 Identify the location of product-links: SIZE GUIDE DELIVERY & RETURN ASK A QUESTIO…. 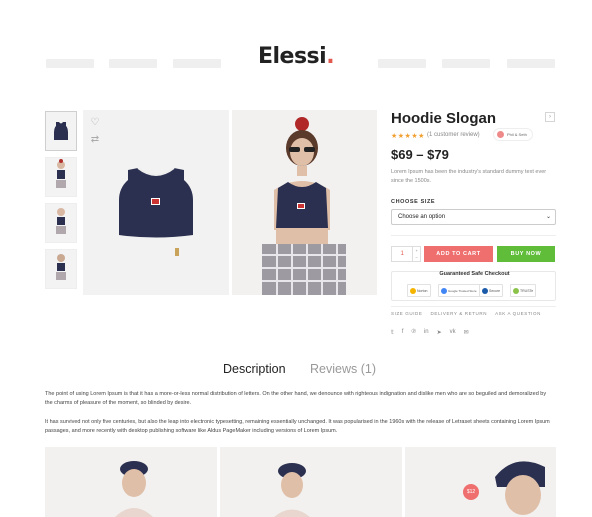
(470, 313).